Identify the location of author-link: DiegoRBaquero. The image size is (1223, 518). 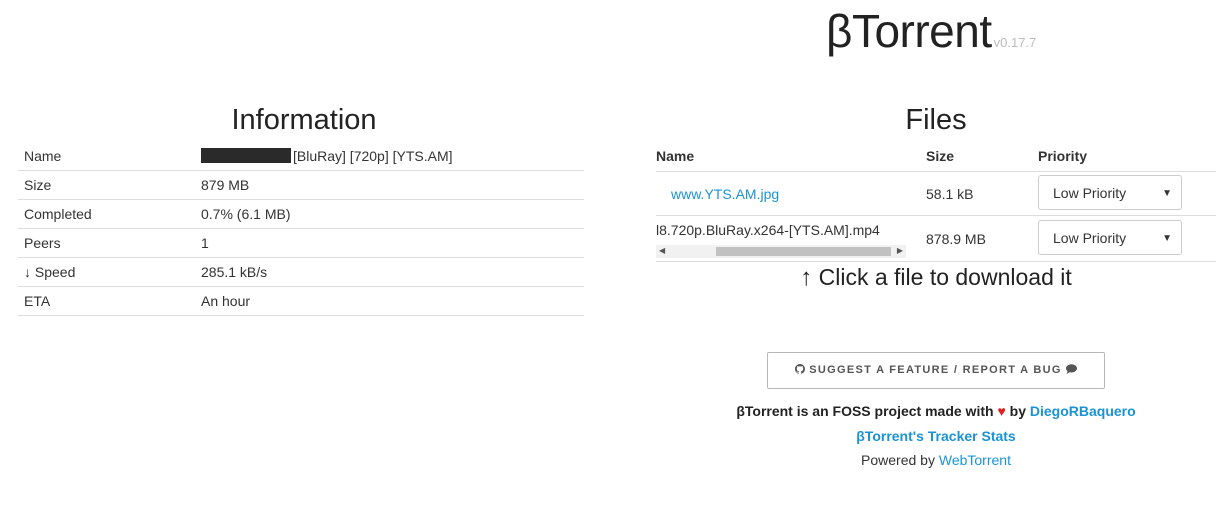
(1083, 411).